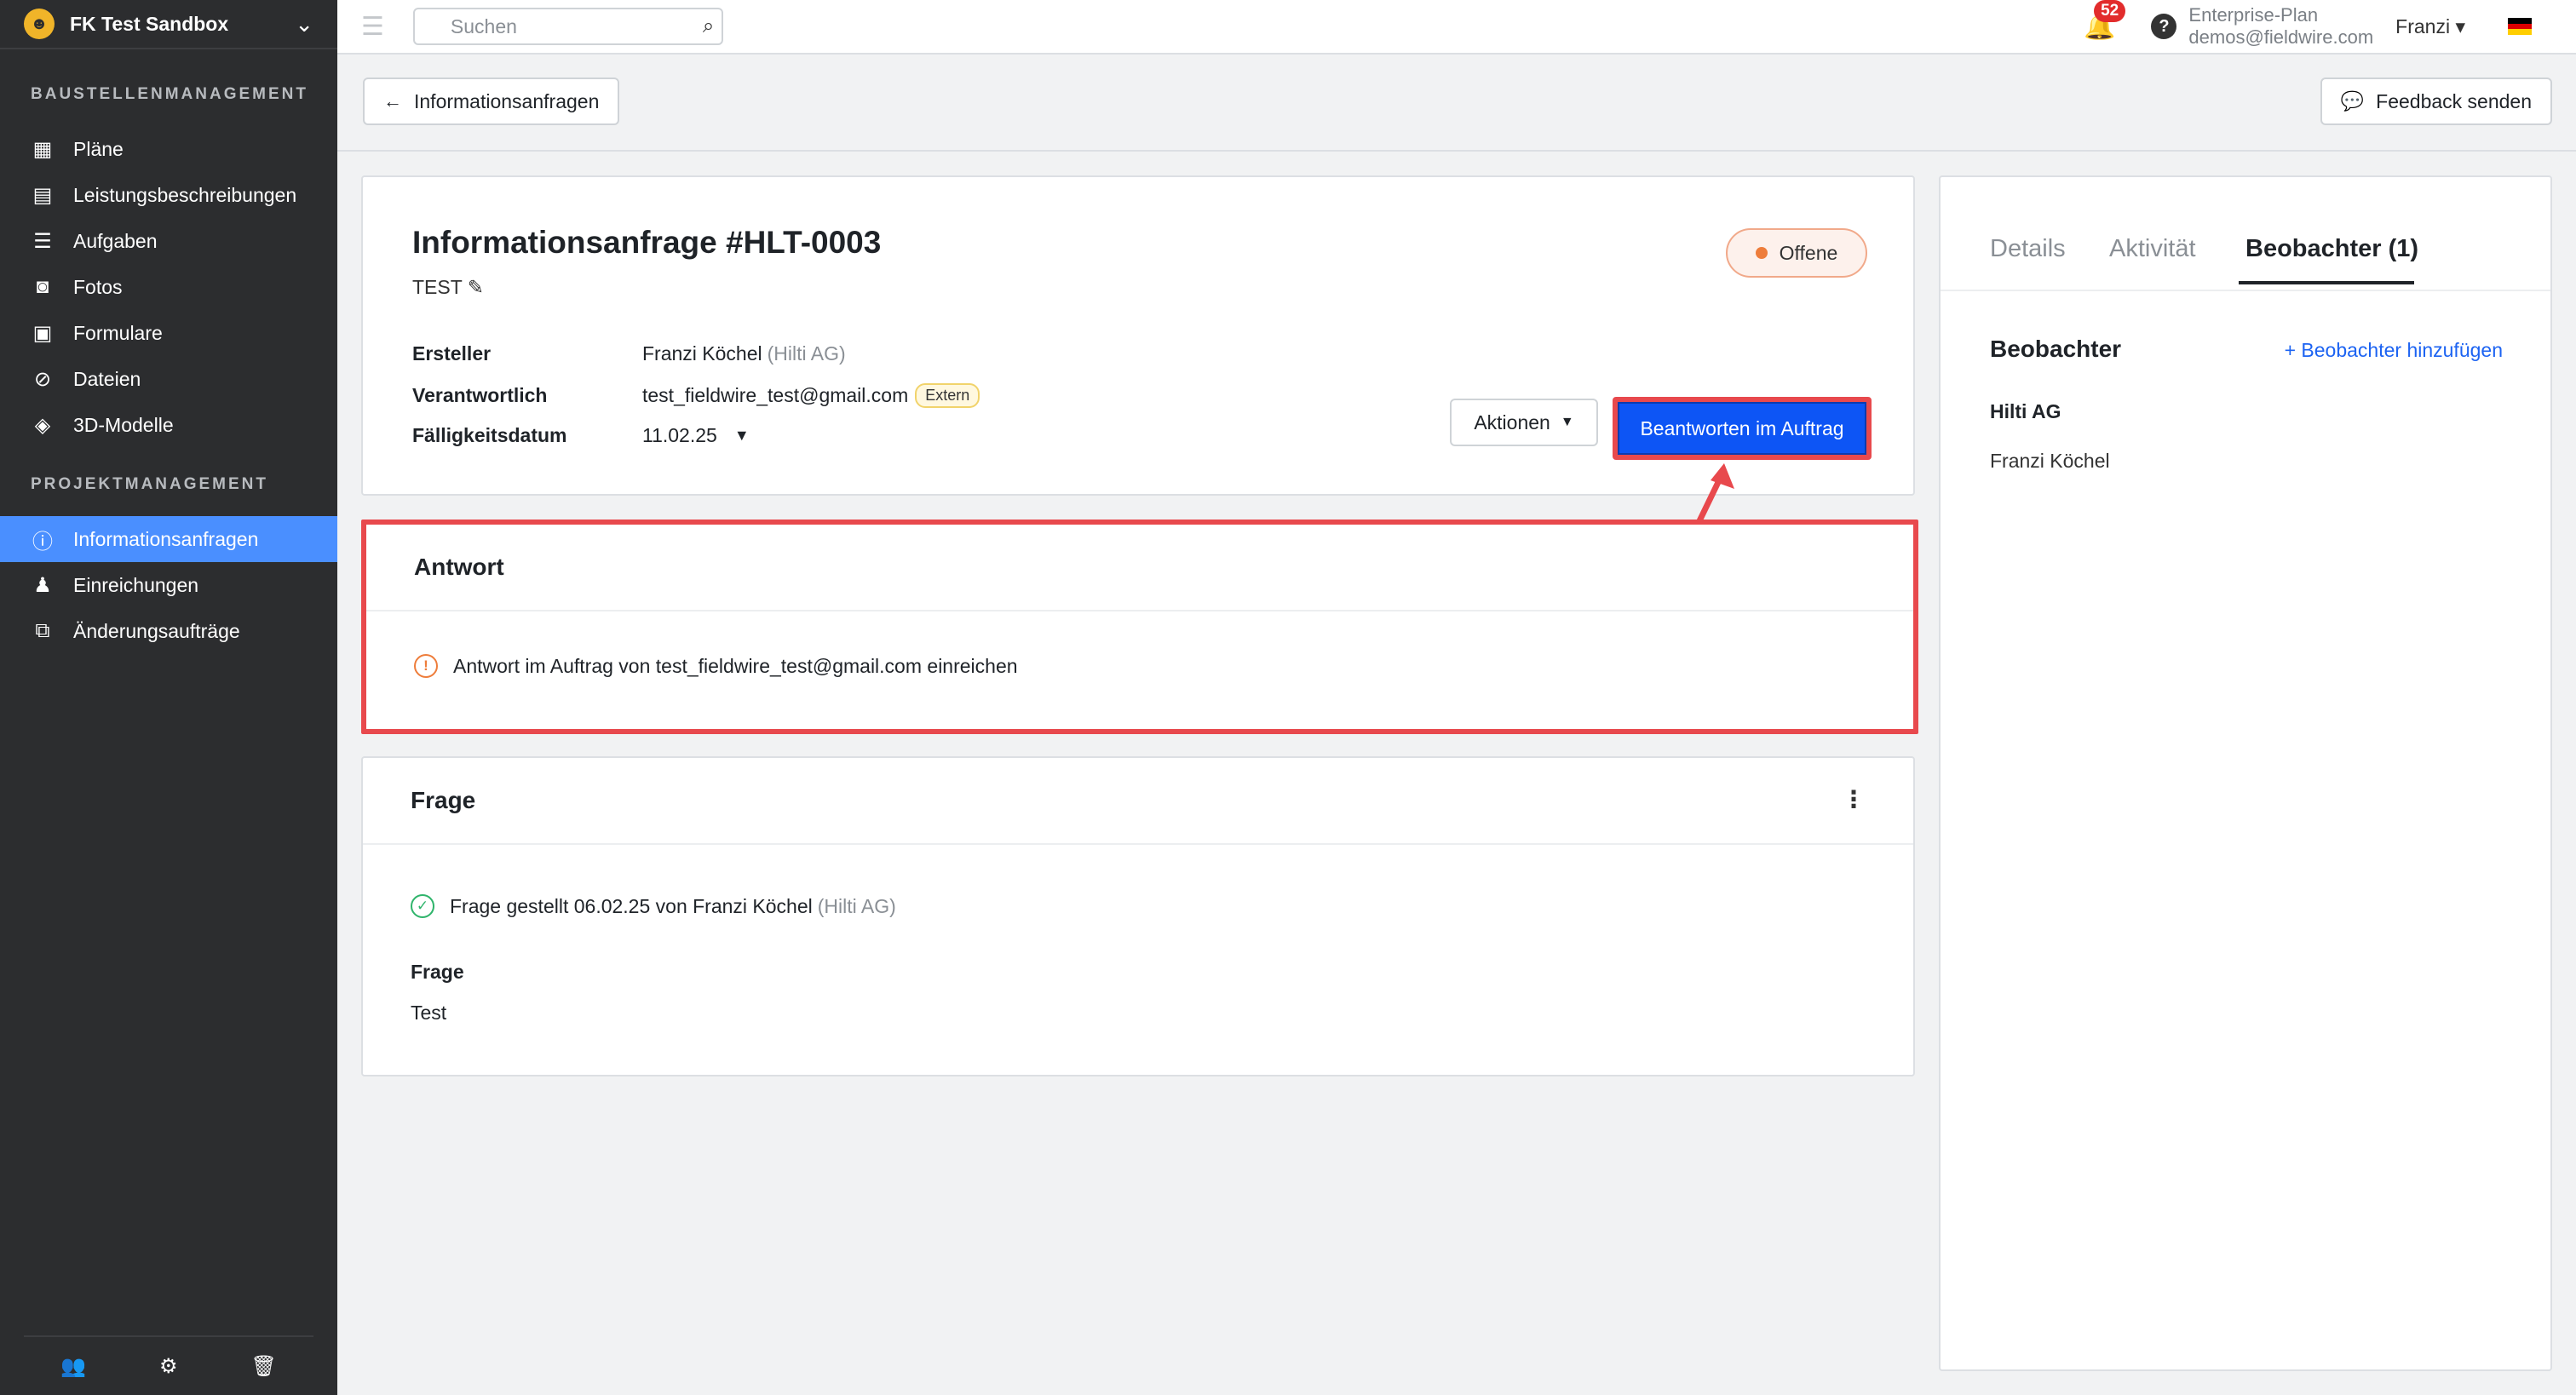 This screenshot has width=2576, height=1395. Describe the element at coordinates (2460, 25) in the screenshot. I see `caret-down-icon: ▾` at that location.